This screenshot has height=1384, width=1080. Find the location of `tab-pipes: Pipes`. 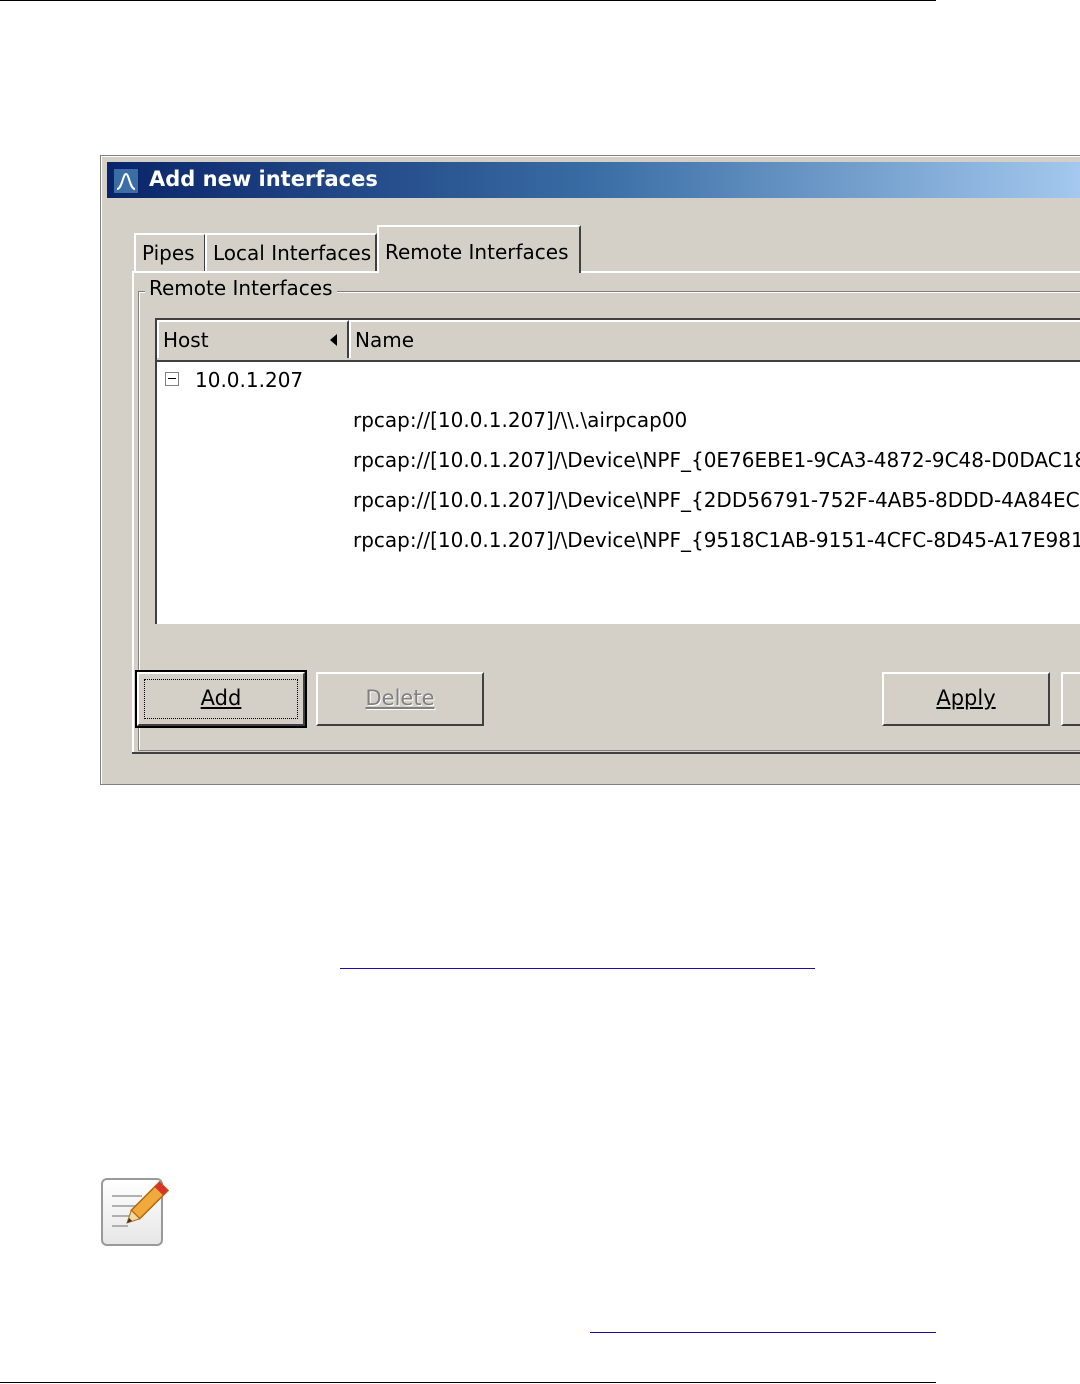

tab-pipes: Pipes is located at coordinates (170, 253).